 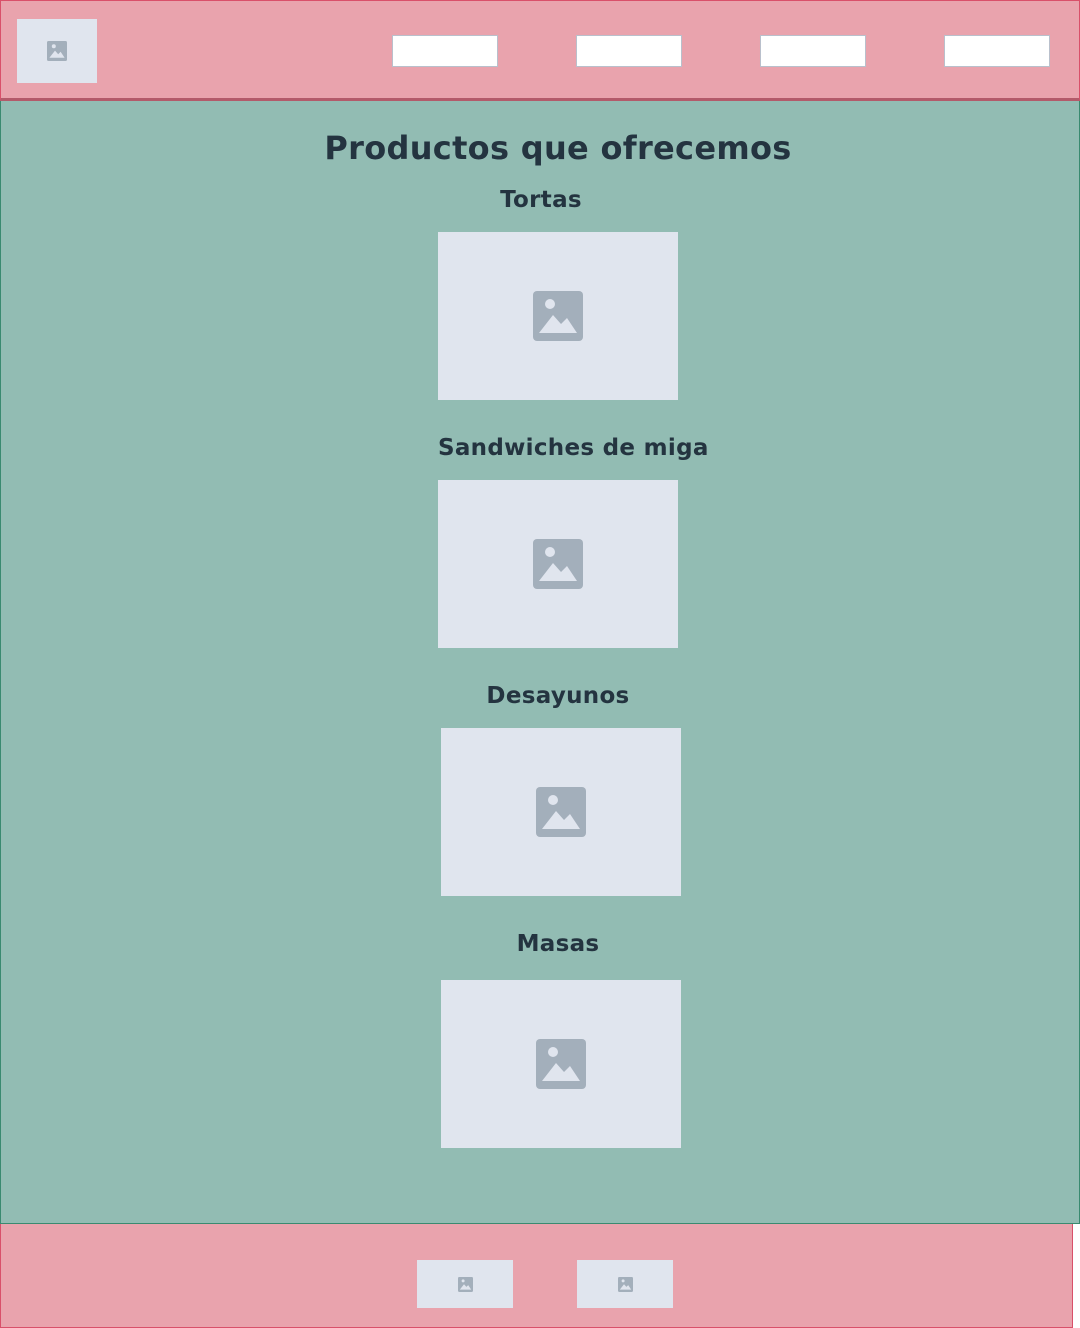 I want to click on product-image-desayunos, so click(x=561, y=812).